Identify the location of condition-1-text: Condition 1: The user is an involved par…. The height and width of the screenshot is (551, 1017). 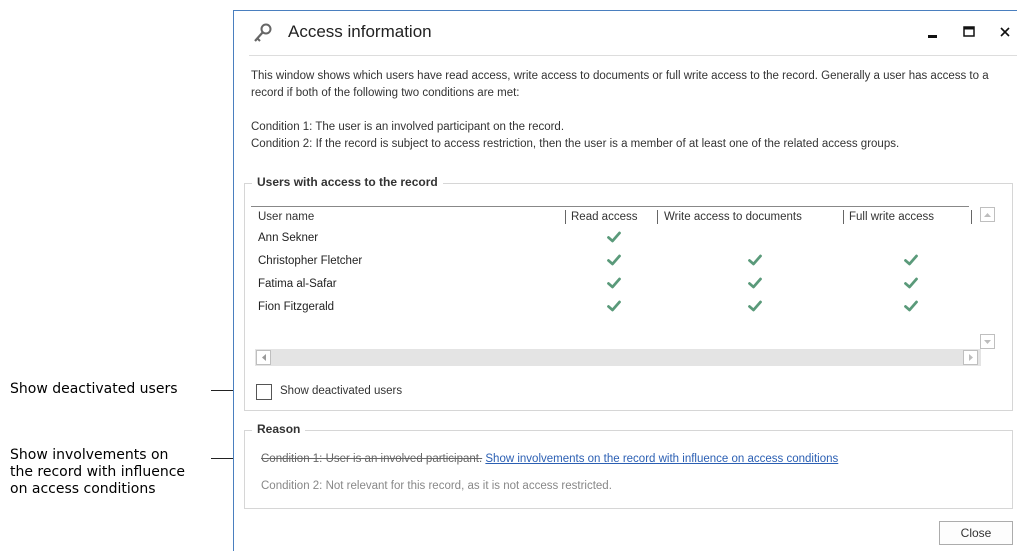
(408, 127).